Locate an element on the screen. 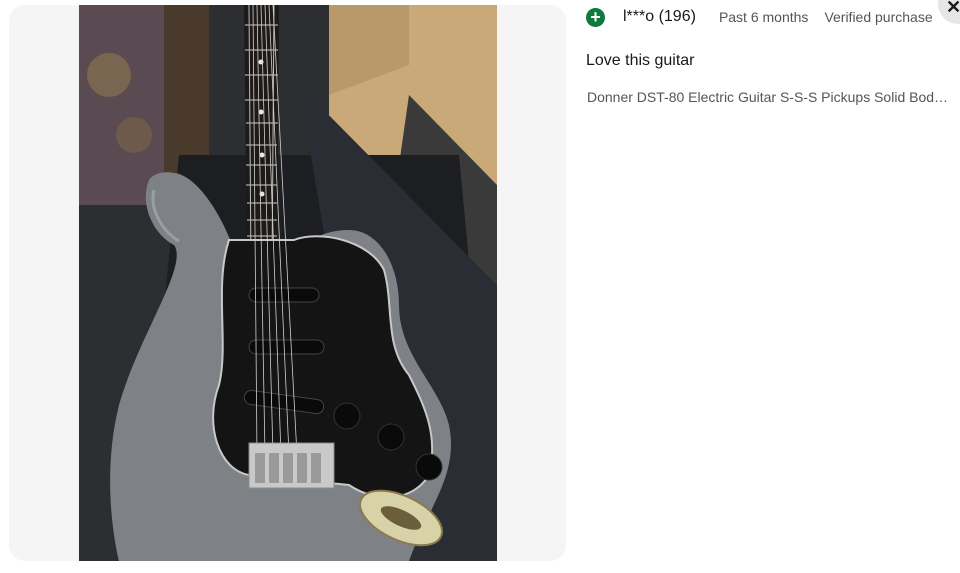  close-button: ✕ is located at coordinates (949, 12).